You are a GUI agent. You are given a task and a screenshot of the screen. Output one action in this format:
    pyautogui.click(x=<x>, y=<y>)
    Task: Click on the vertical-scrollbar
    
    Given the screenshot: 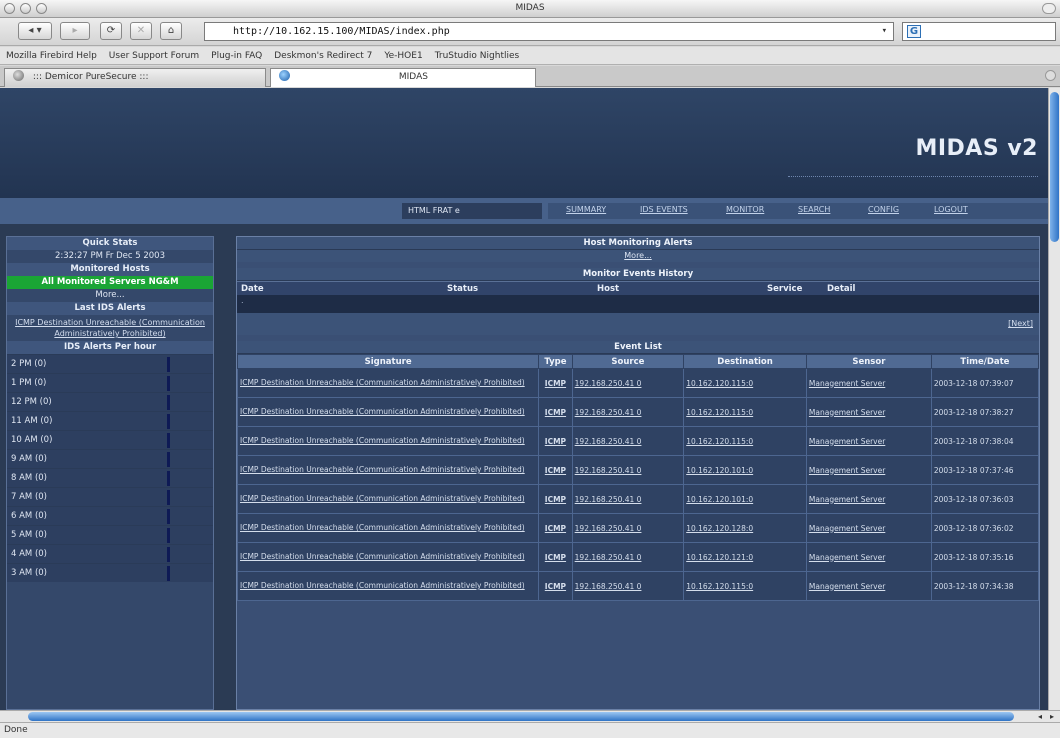 What is the action you would take?
    pyautogui.click(x=1054, y=399)
    